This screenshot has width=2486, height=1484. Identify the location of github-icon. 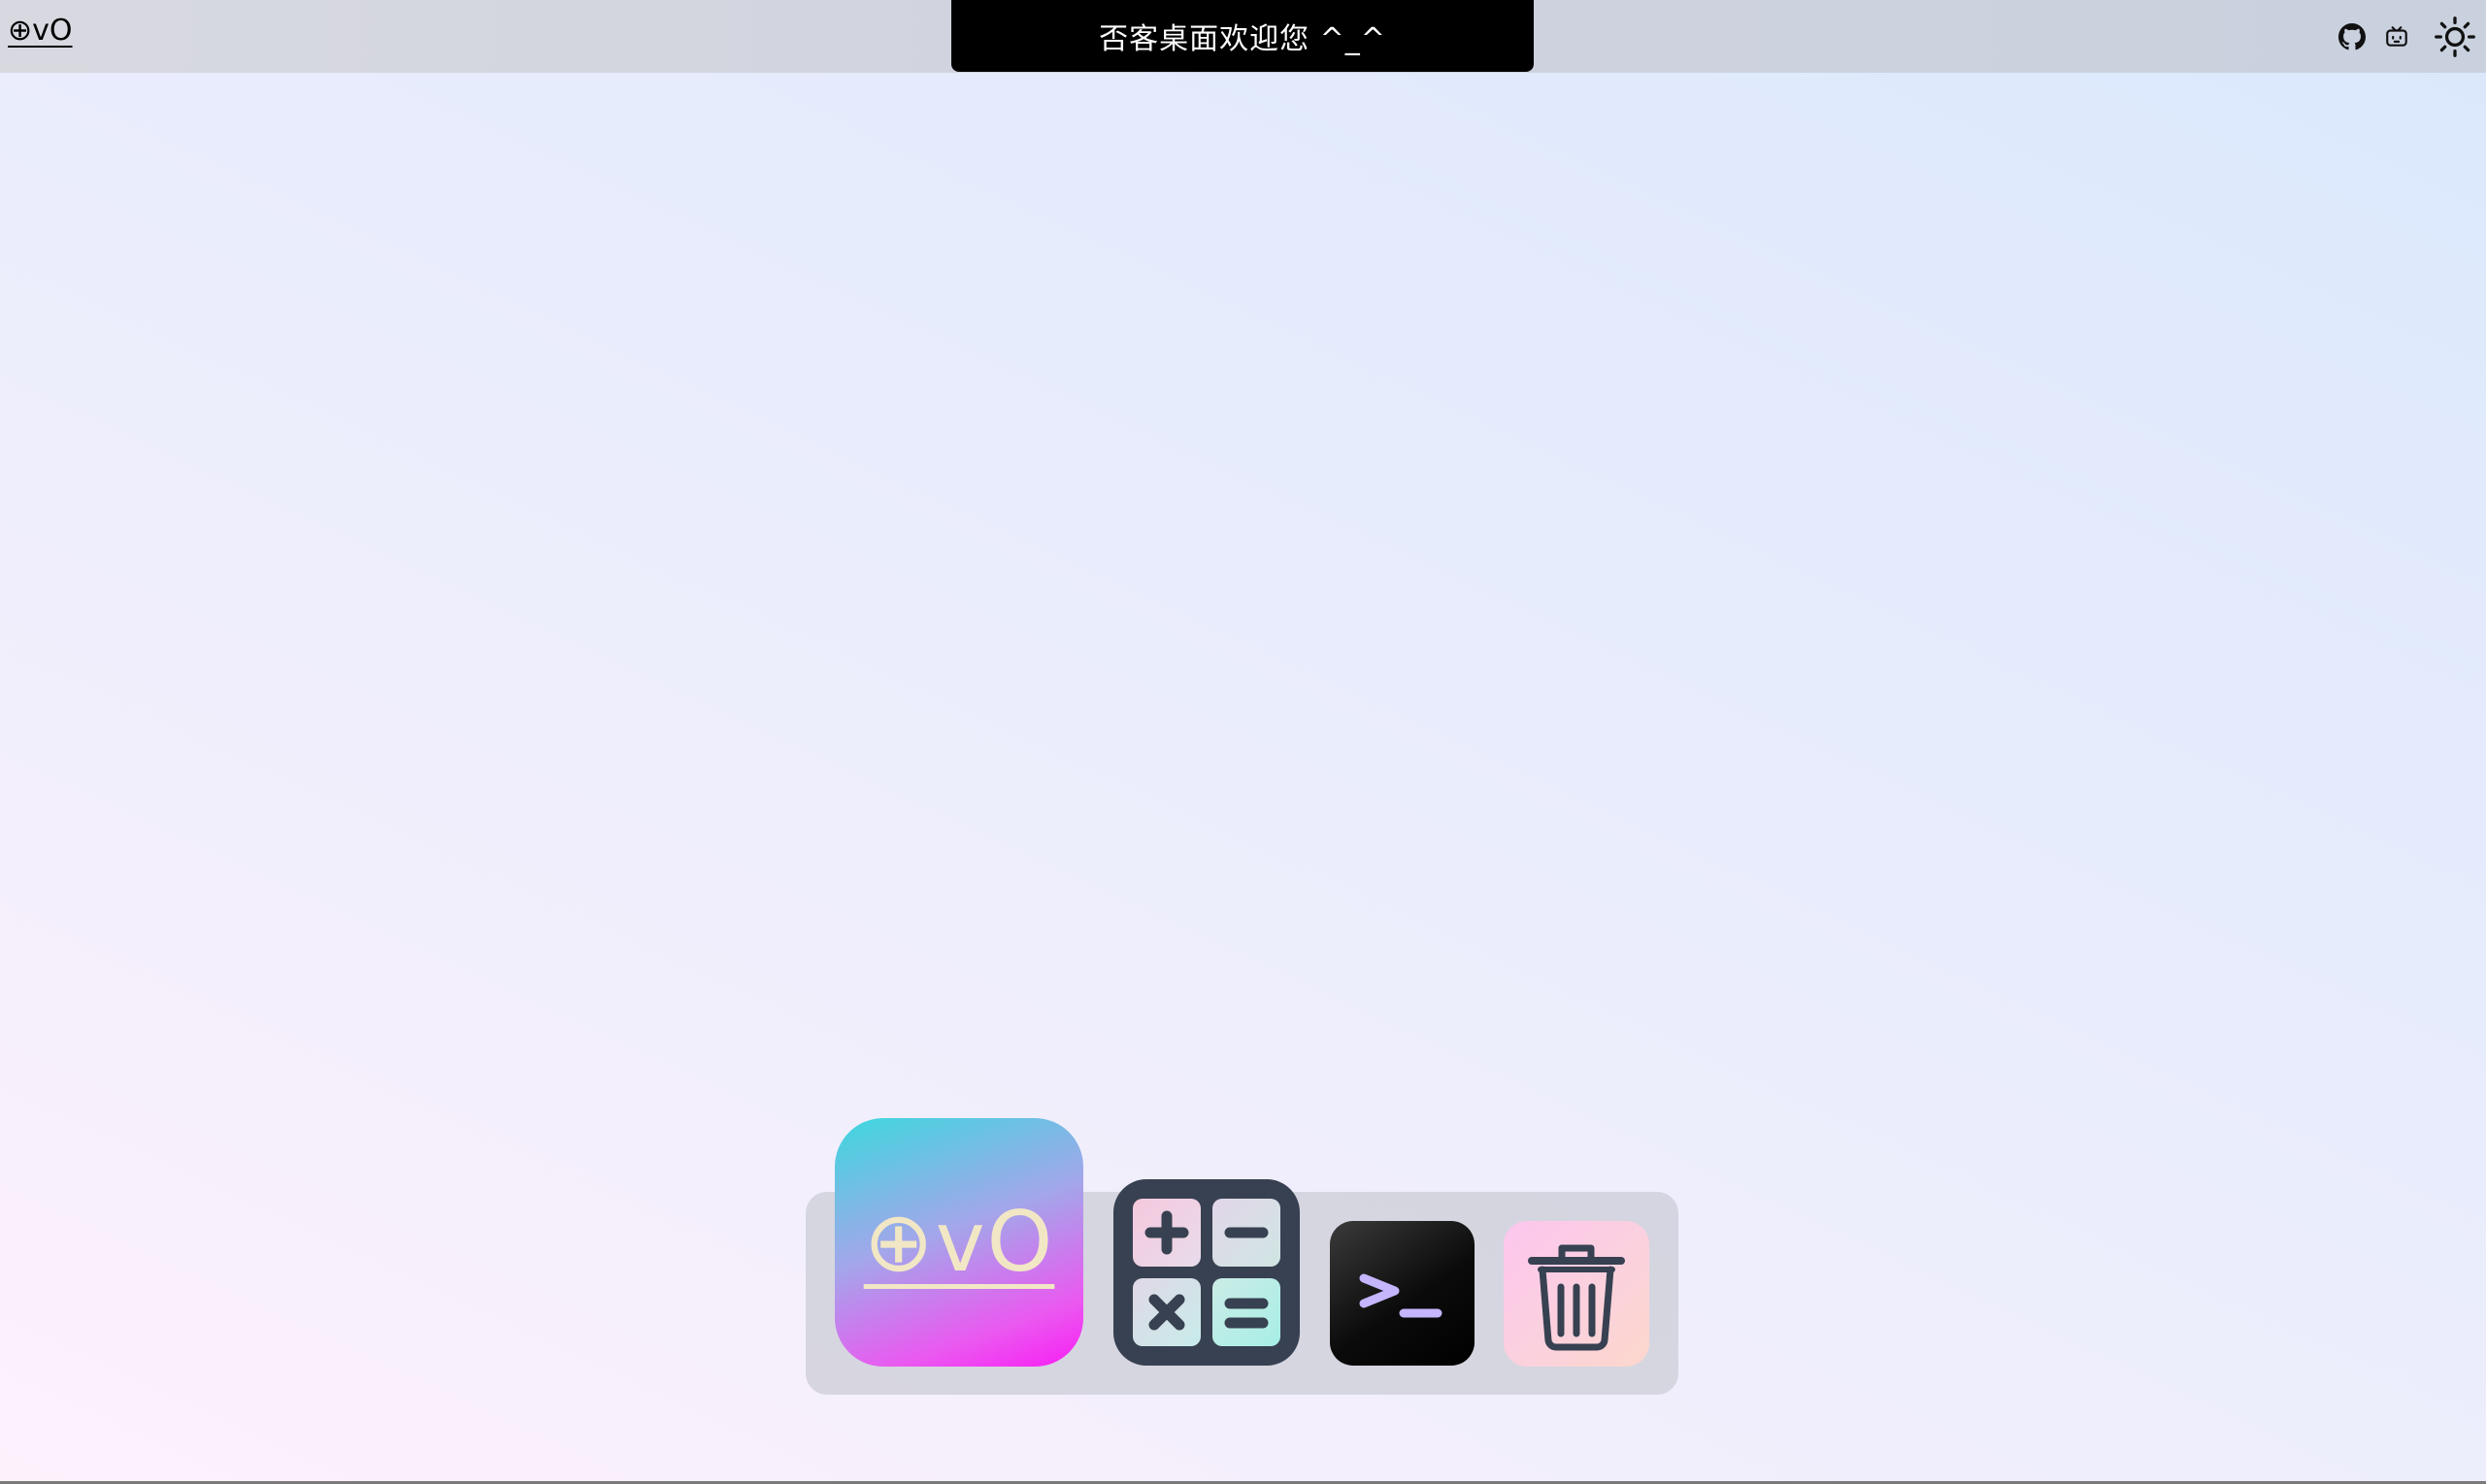
(2352, 36).